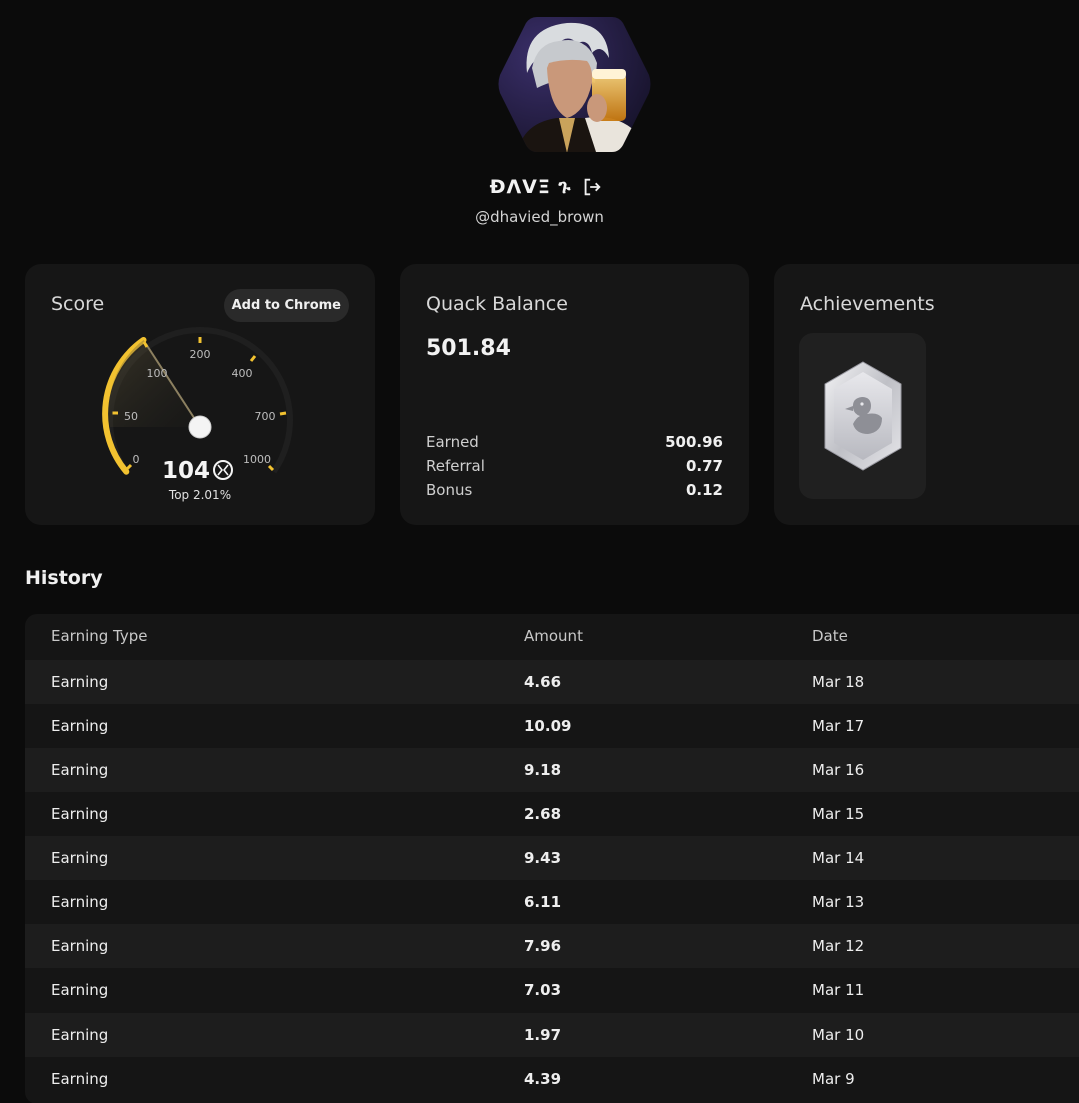 The width and height of the screenshot is (1079, 1103). I want to click on row-date: Mar 15, so click(838, 814).